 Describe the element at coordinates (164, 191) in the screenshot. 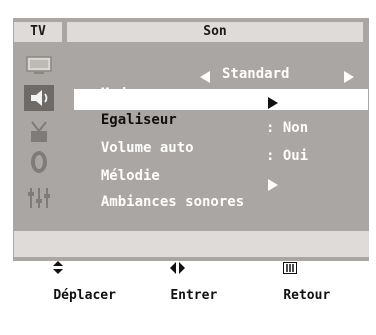

I see `menu-item-ambiances-sonores: Ambiances sonores` at that location.